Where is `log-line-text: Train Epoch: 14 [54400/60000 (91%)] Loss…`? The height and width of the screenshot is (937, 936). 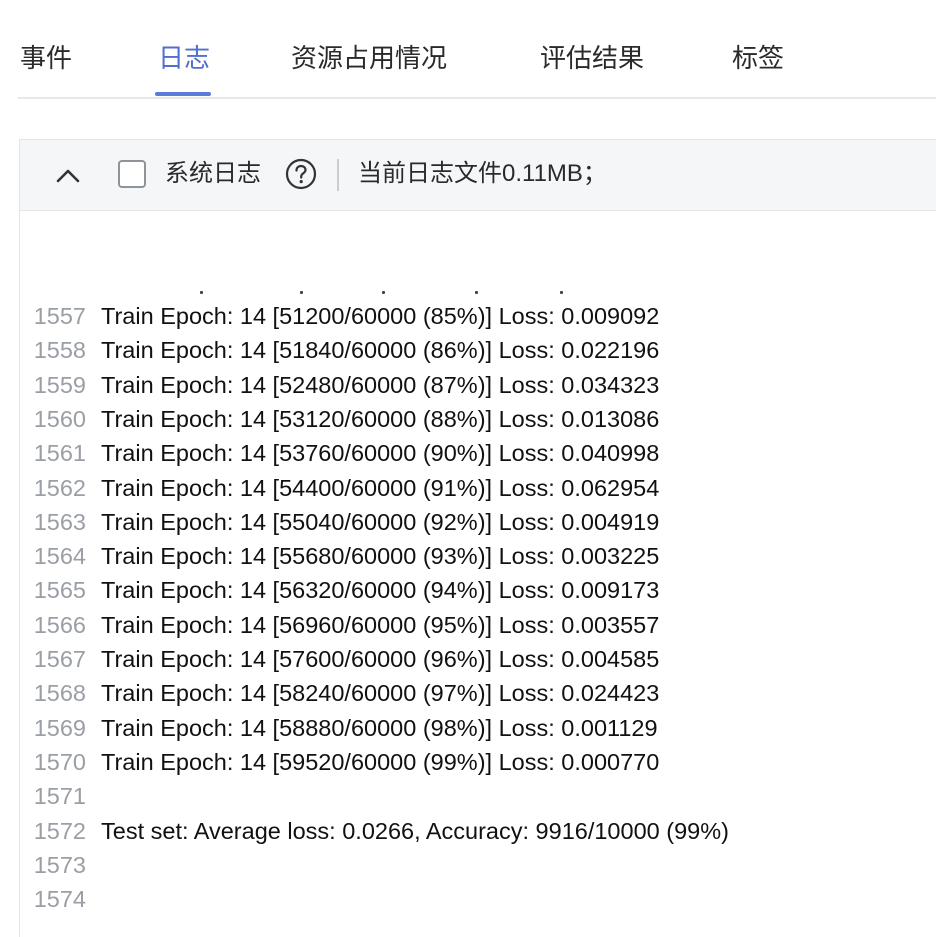
log-line-text: Train Epoch: 14 [54400/60000 (91%)] Loss… is located at coordinates (380, 487).